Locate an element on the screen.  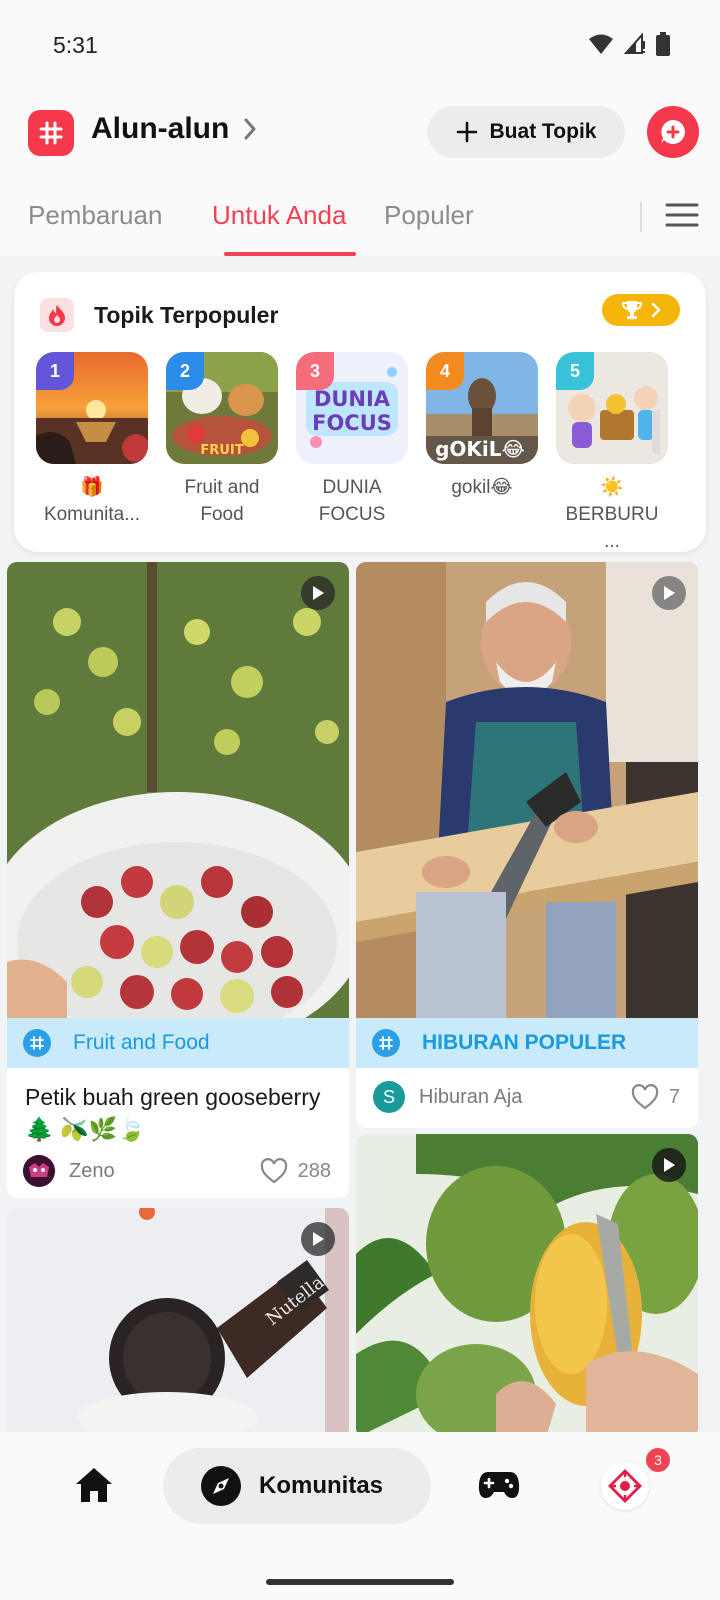
topic-rank-badge: 4 is located at coordinates (445, 371).